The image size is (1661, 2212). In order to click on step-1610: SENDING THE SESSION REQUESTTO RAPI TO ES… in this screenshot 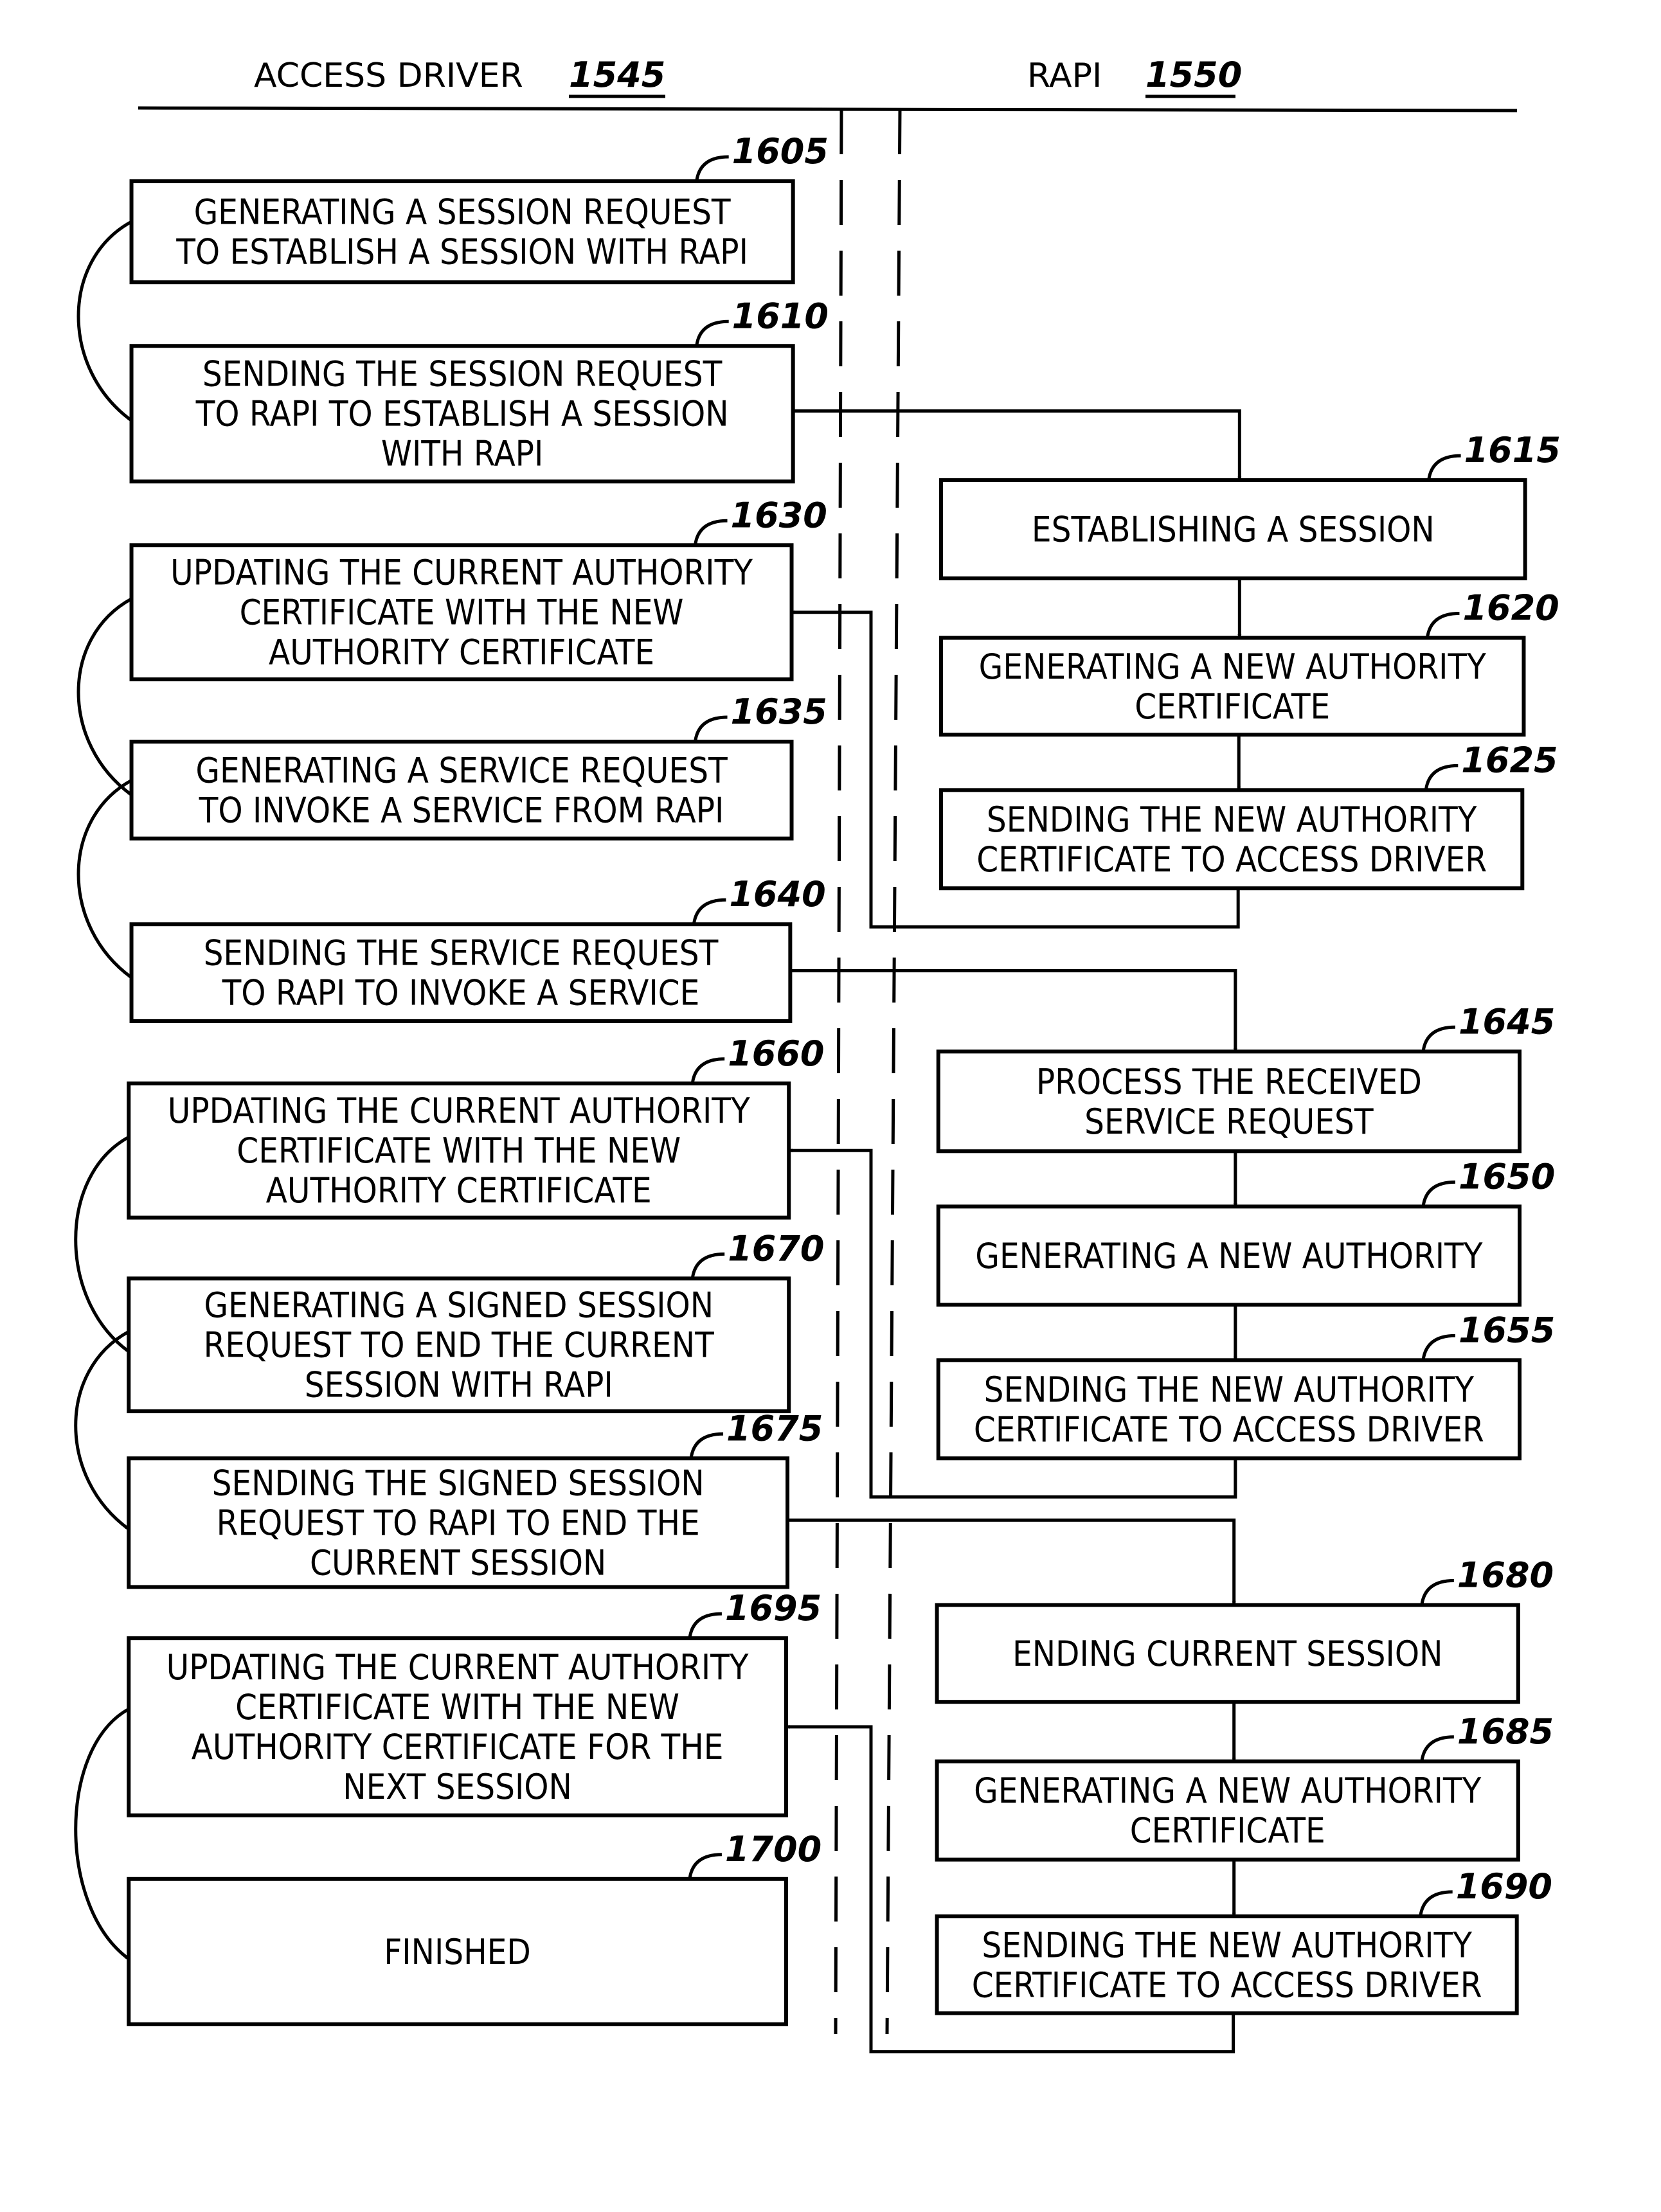, I will do `click(479, 390)`.